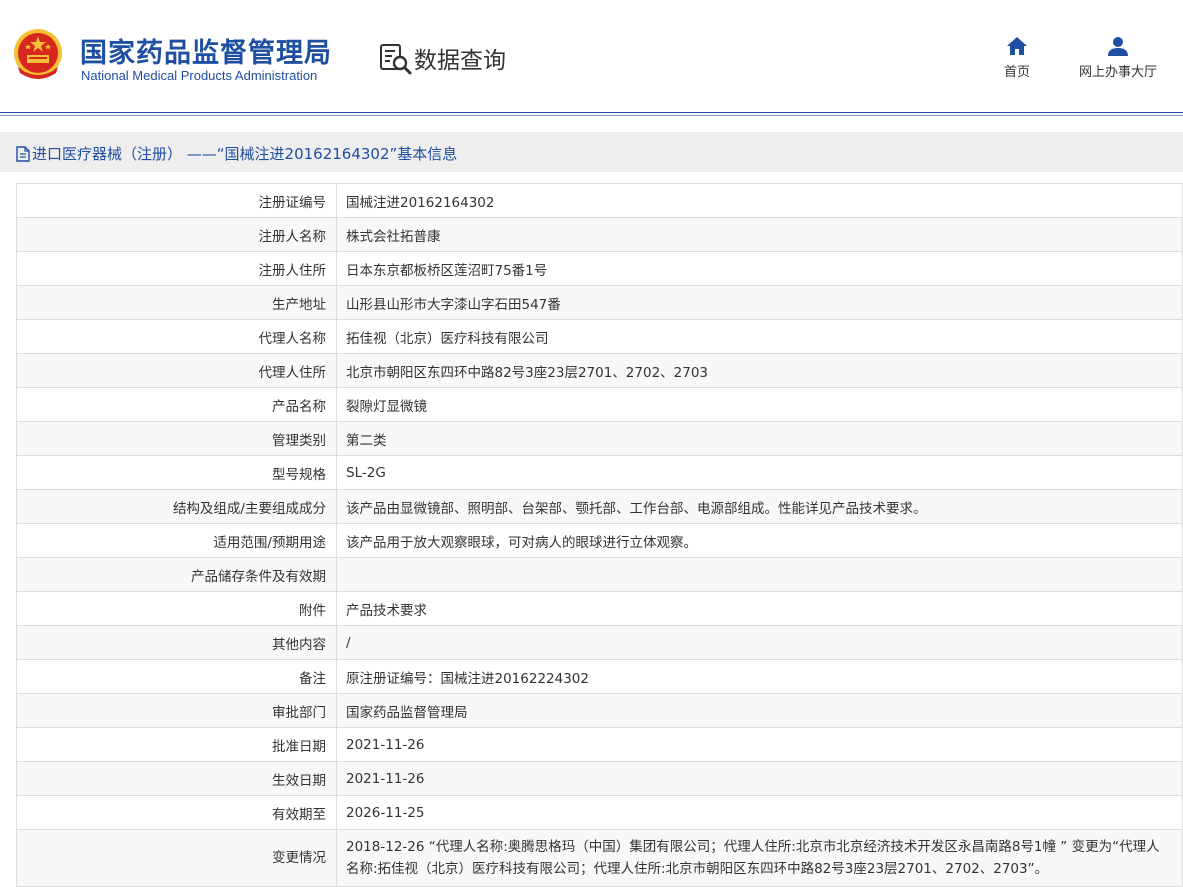 The height and width of the screenshot is (887, 1183). Describe the element at coordinates (1016, 72) in the screenshot. I see `nav-home-label: 首页` at that location.